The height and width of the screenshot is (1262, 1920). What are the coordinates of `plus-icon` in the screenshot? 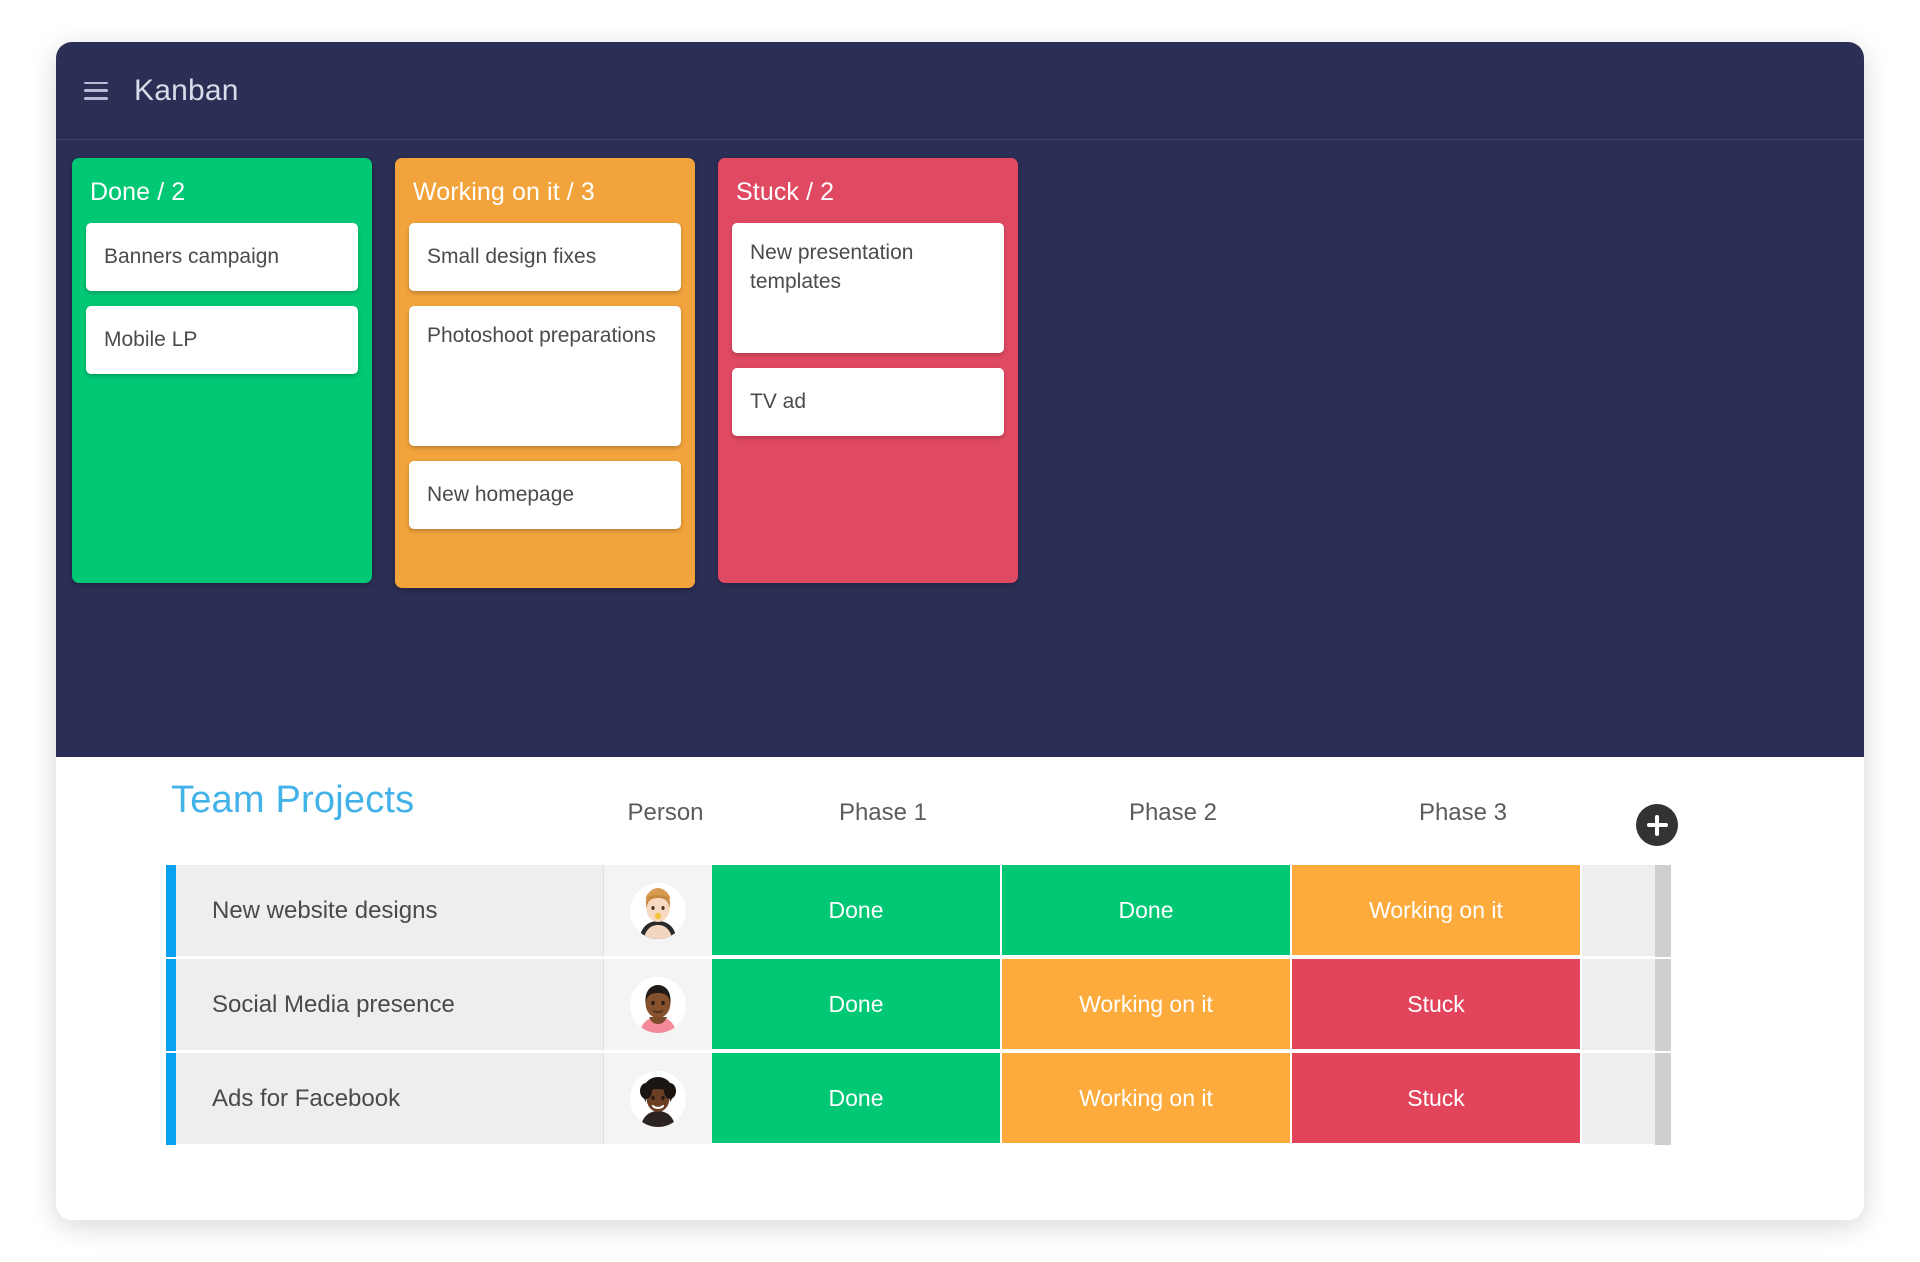 It's located at (1657, 825).